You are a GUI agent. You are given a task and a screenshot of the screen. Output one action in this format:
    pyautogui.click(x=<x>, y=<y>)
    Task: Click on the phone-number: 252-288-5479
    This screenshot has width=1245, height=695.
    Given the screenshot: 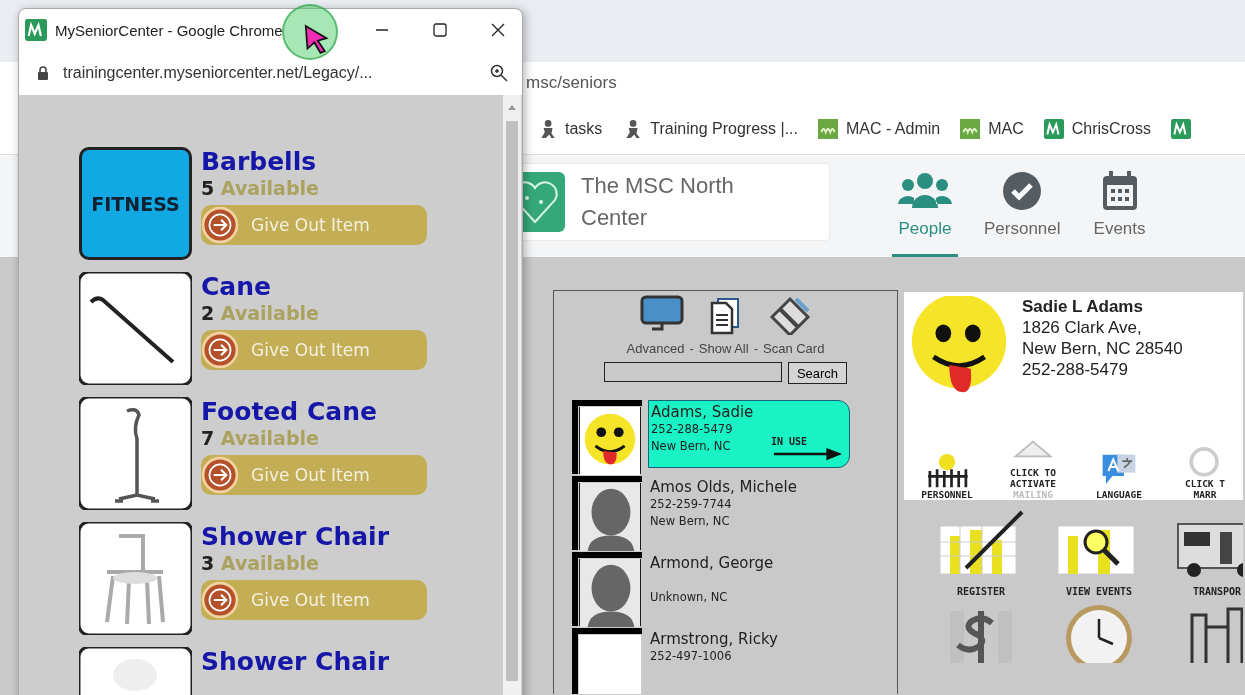 What is the action you would take?
    pyautogui.click(x=1075, y=369)
    